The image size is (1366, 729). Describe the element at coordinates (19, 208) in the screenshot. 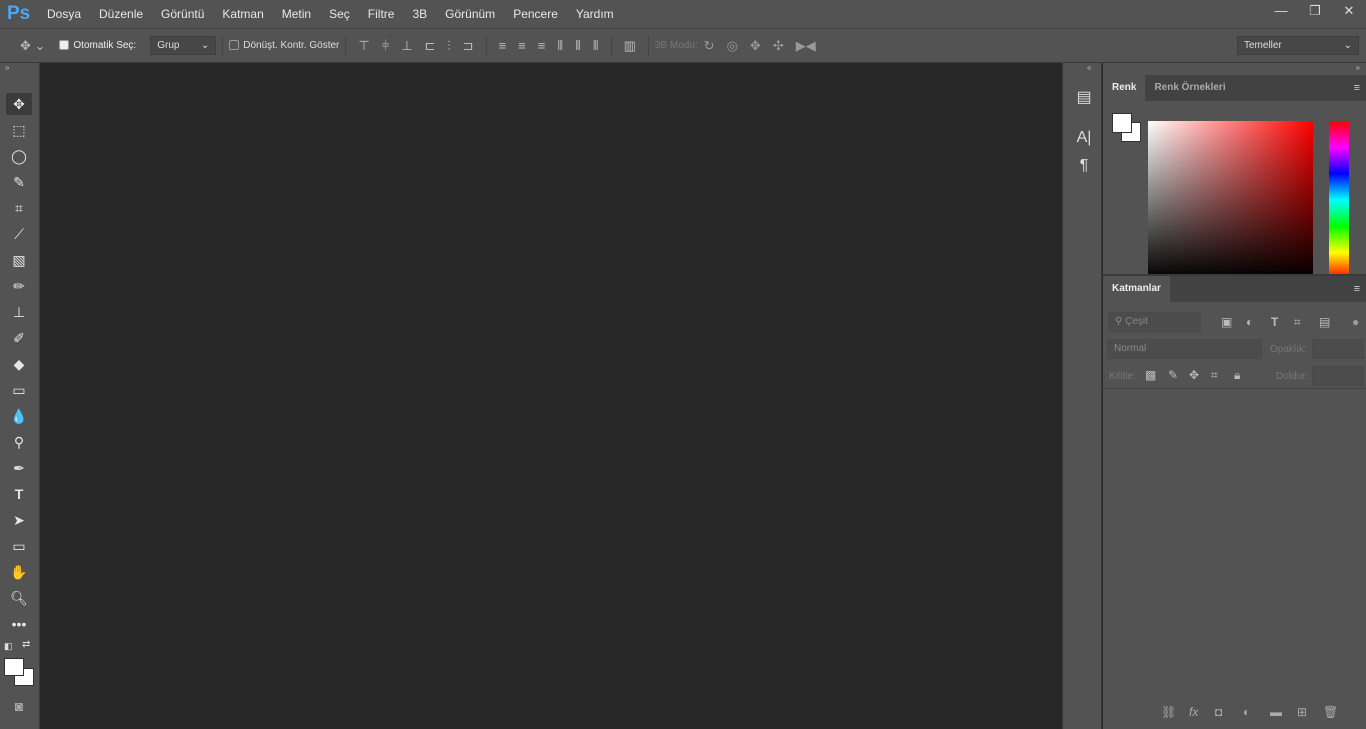

I see `crop-tool: ⌗` at that location.